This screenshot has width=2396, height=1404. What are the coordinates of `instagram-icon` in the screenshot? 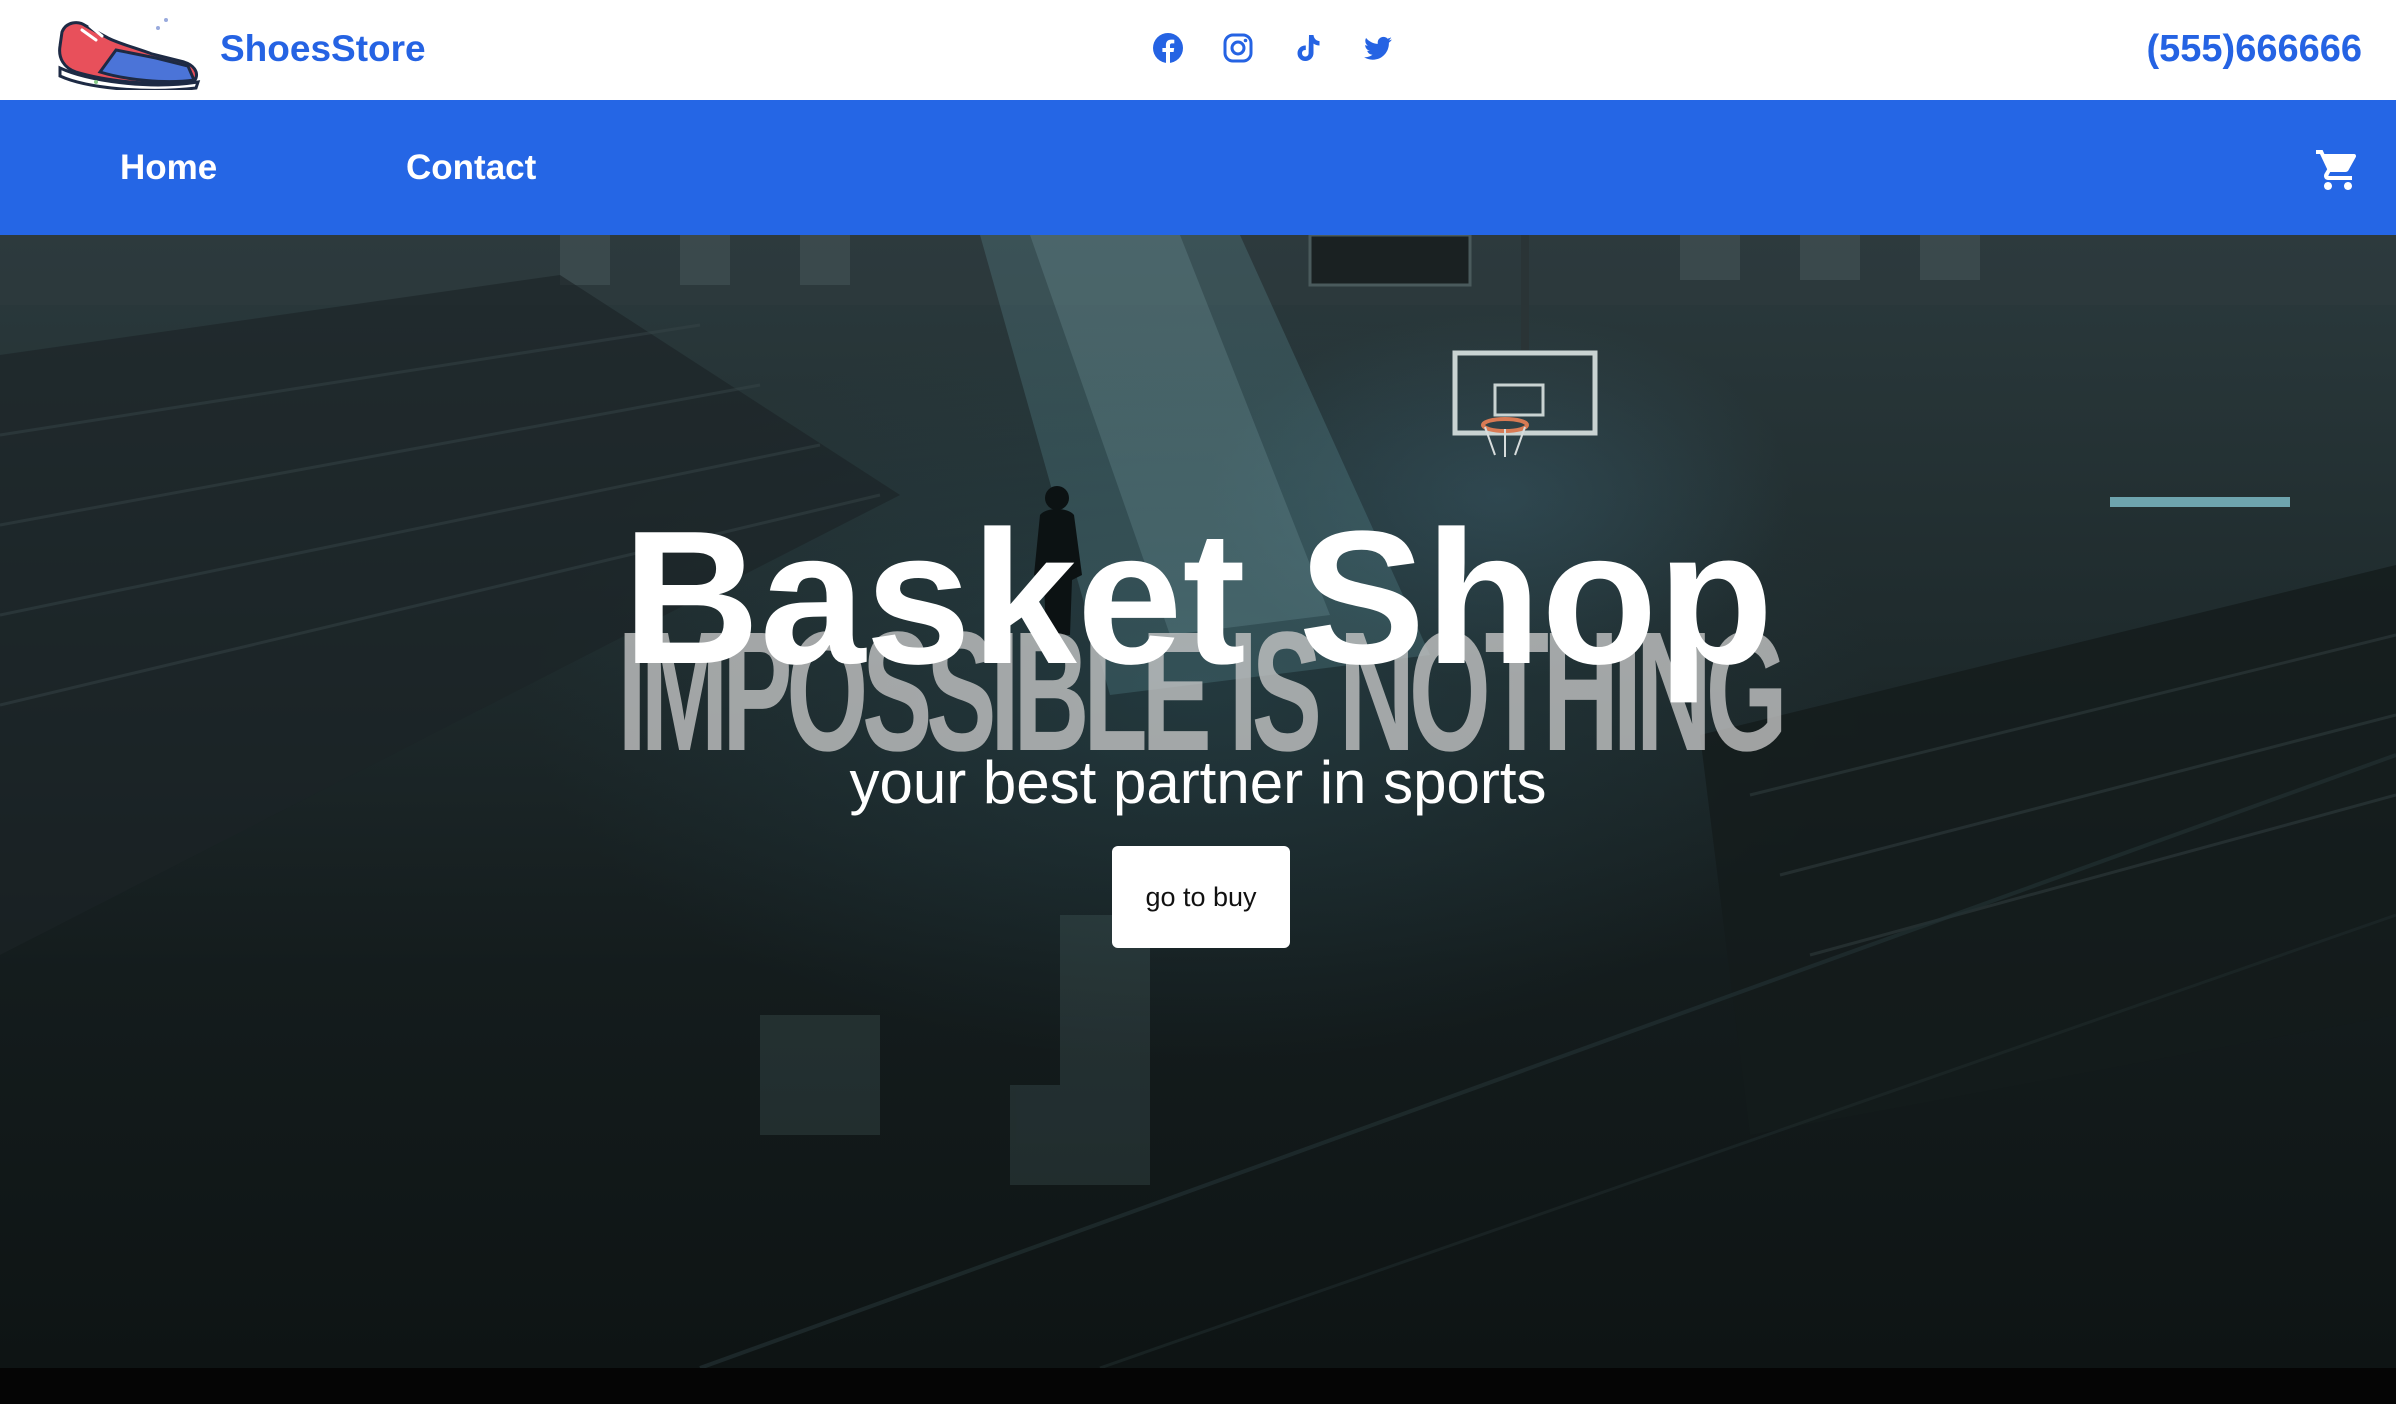 It's located at (1238, 48).